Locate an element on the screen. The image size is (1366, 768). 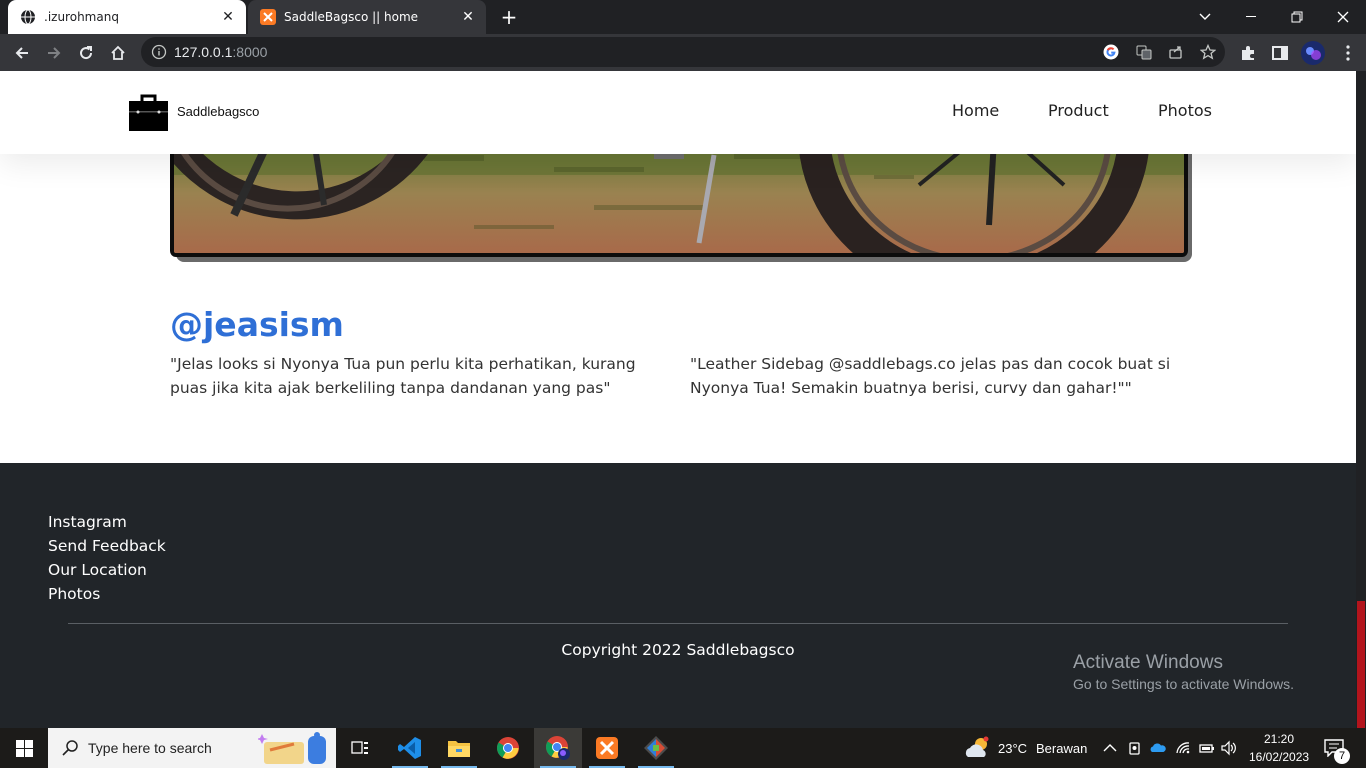
url-text: 127.0.0.1:8000 is located at coordinates (220, 52).